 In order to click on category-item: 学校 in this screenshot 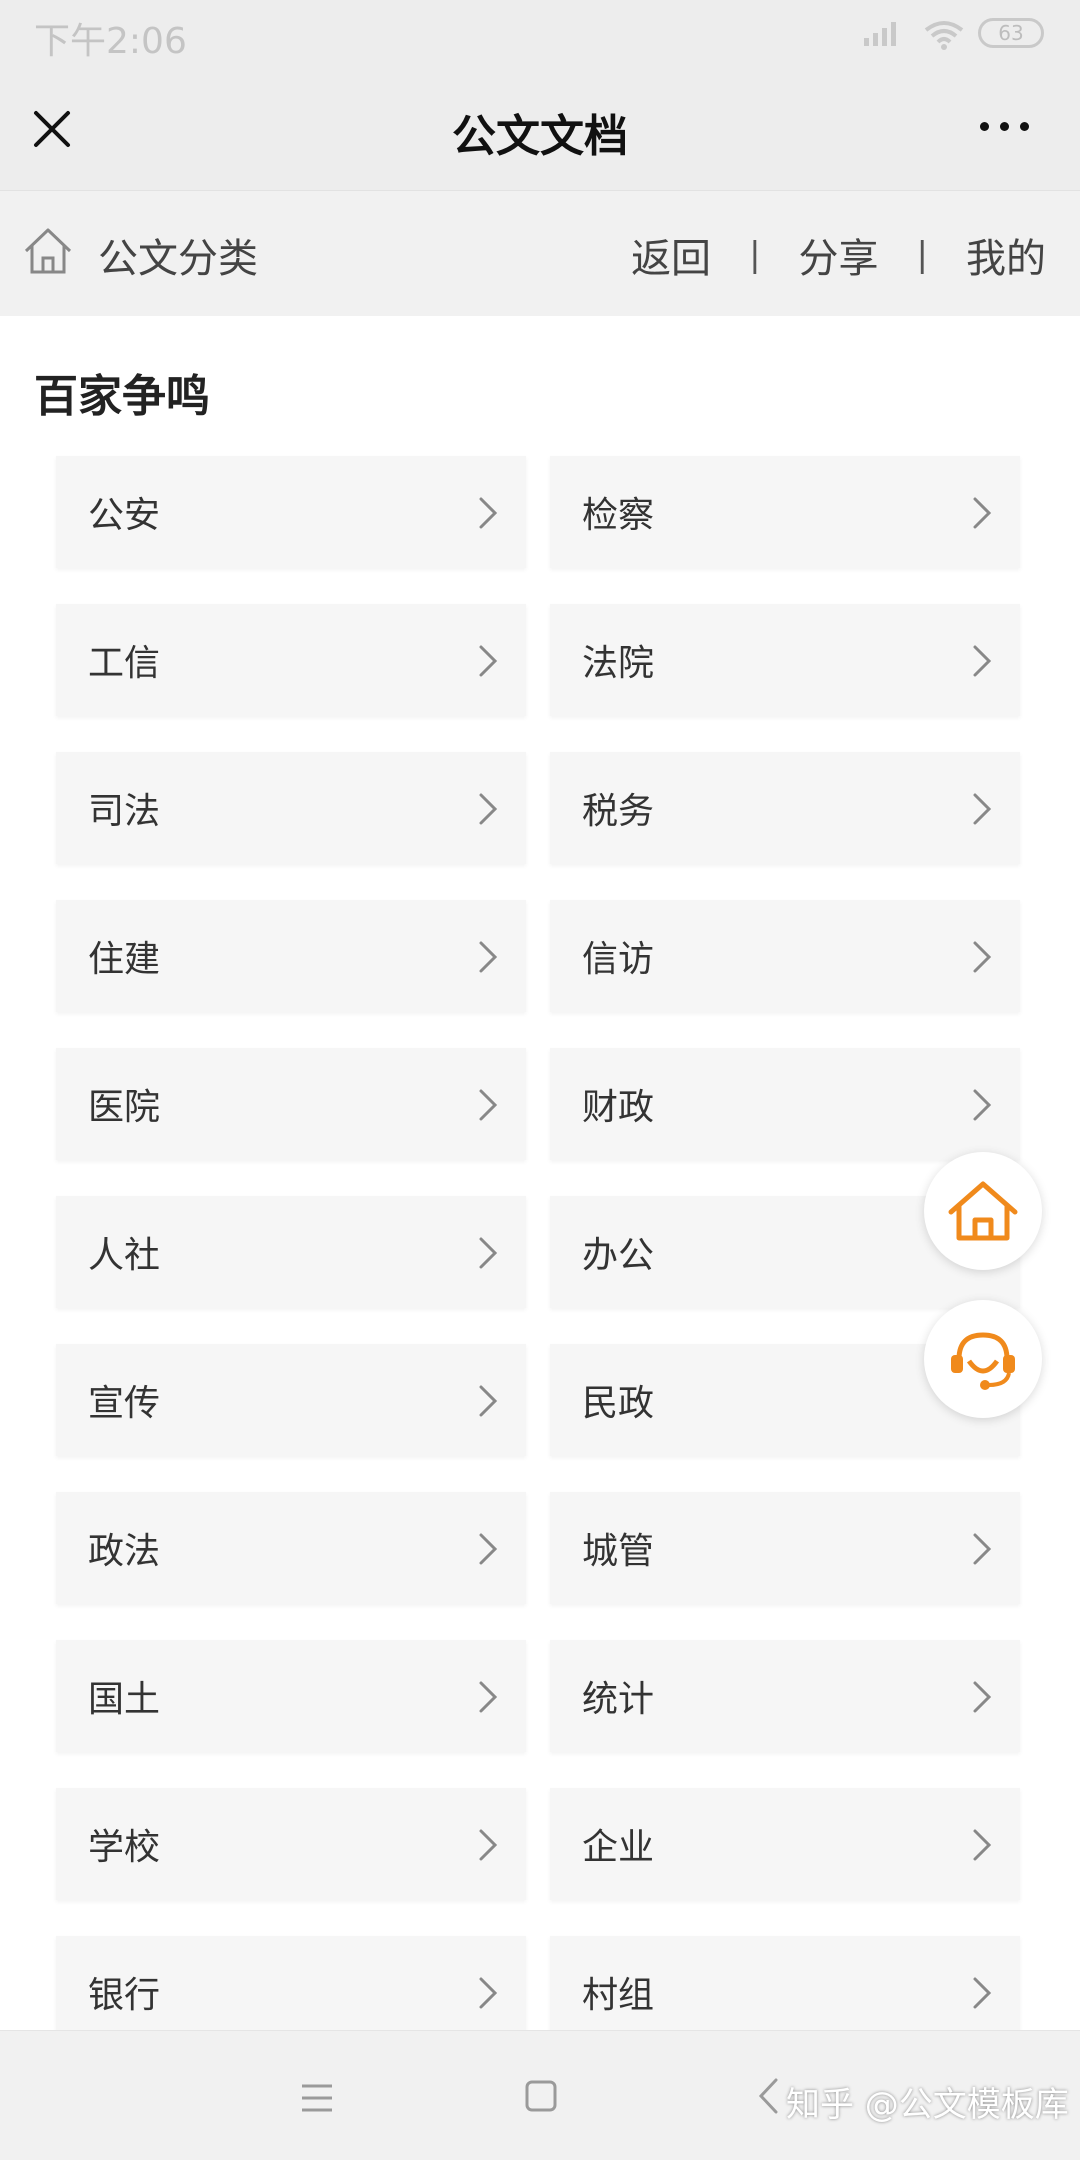, I will do `click(291, 1844)`.